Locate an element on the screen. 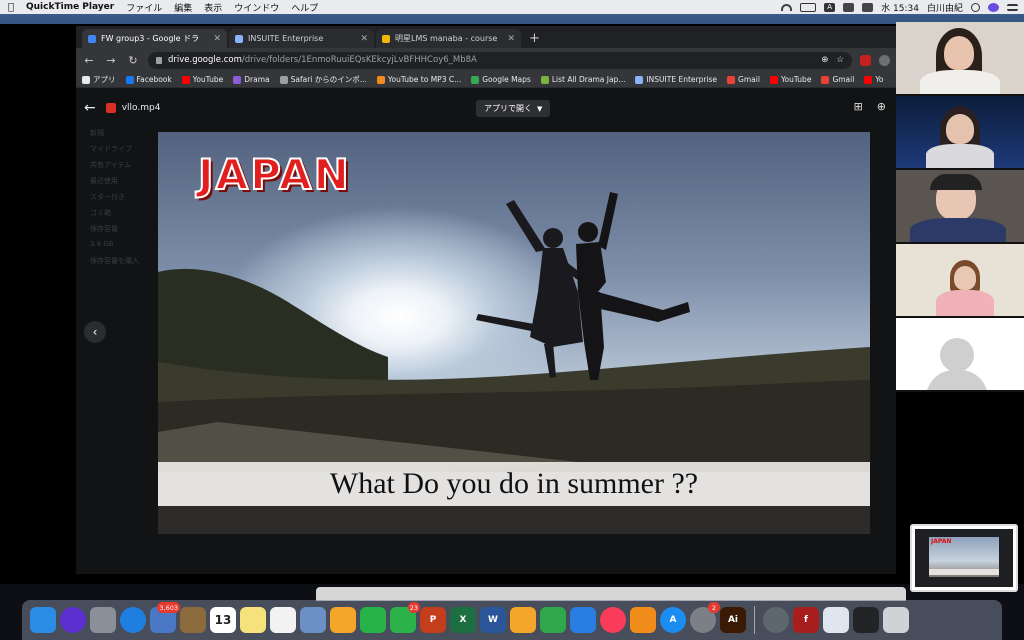  dock-flash-player-icon: f is located at coordinates (806, 620).